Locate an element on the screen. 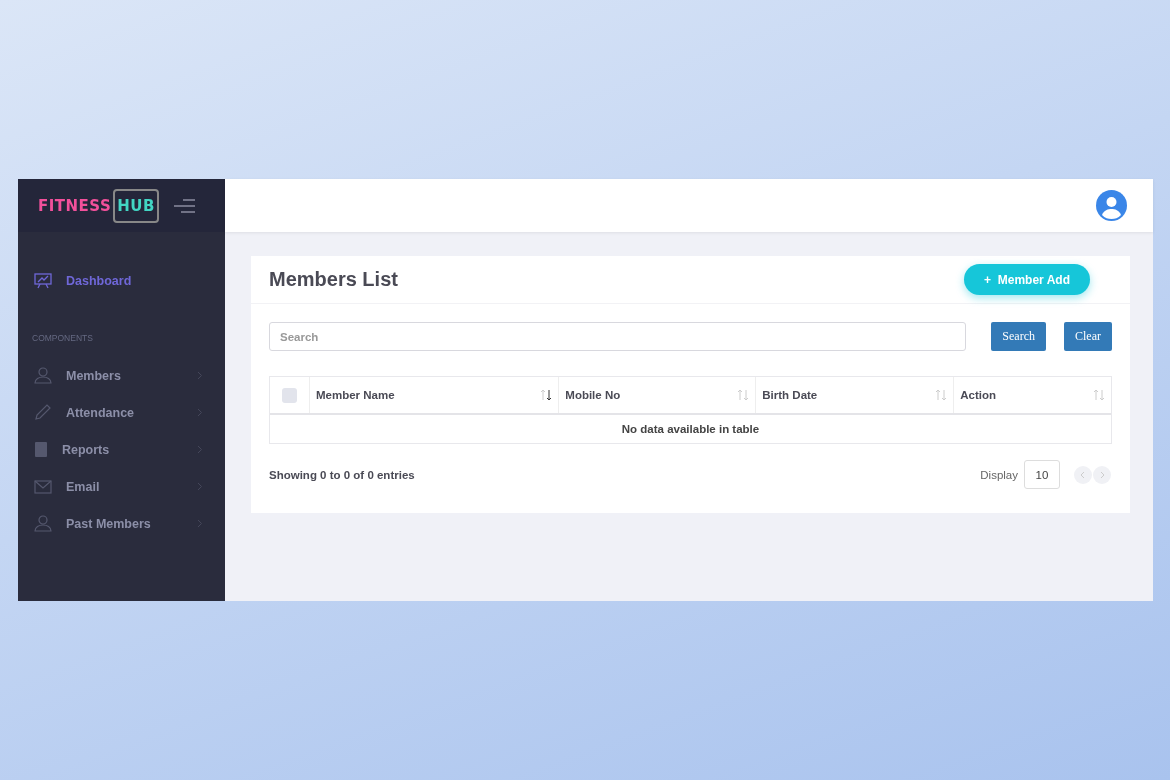 The height and width of the screenshot is (780, 1170). pencil-icon is located at coordinates (43, 412).